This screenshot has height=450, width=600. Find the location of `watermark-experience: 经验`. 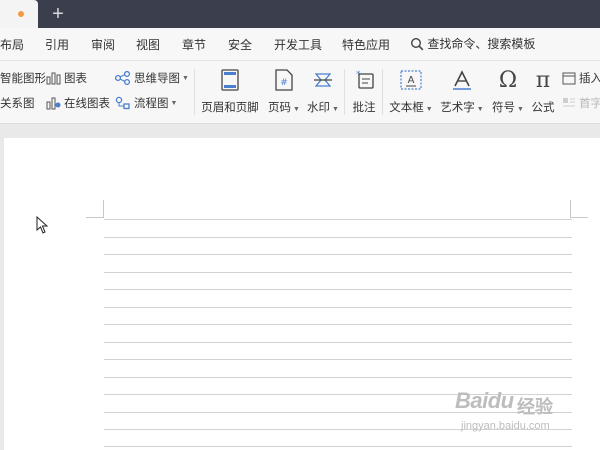

watermark-experience: 经验 is located at coordinates (535, 407).